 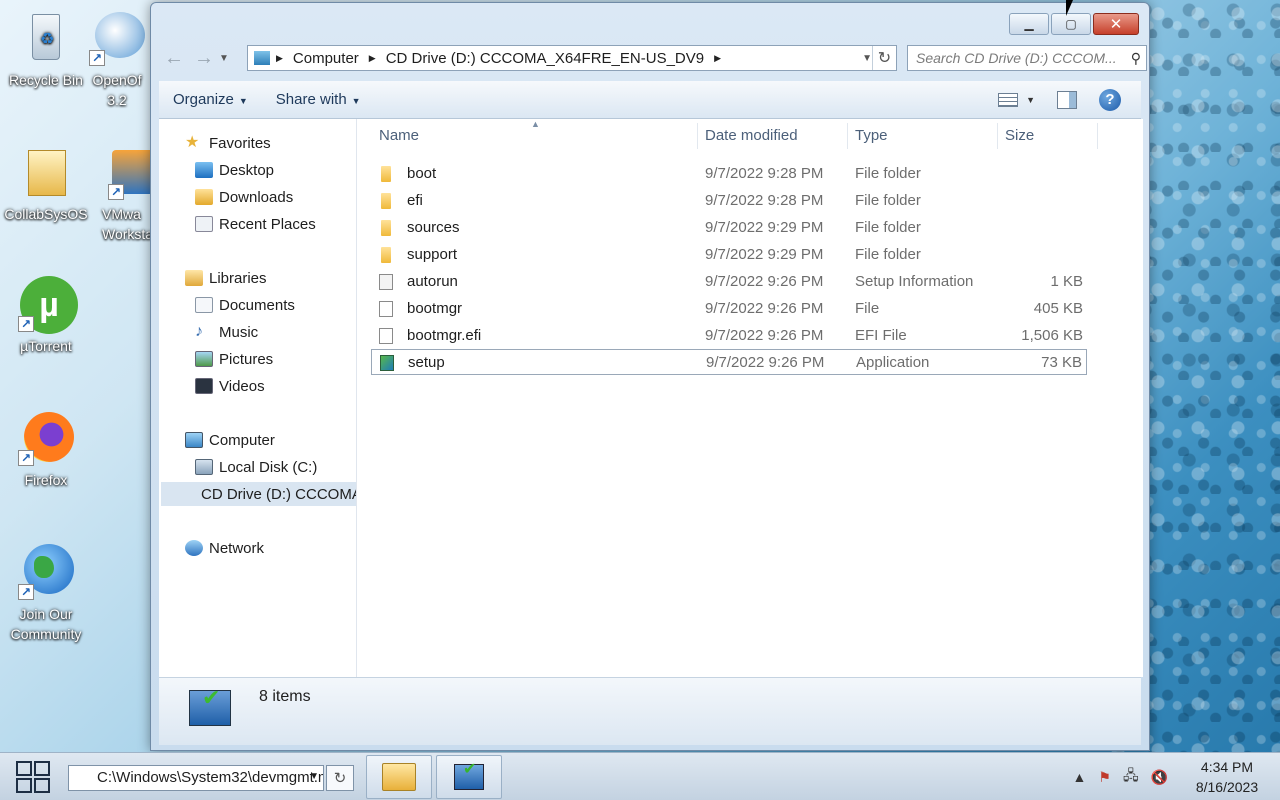 What do you see at coordinates (210, 99) in the screenshot?
I see `organize-button: Organize ▼` at bounding box center [210, 99].